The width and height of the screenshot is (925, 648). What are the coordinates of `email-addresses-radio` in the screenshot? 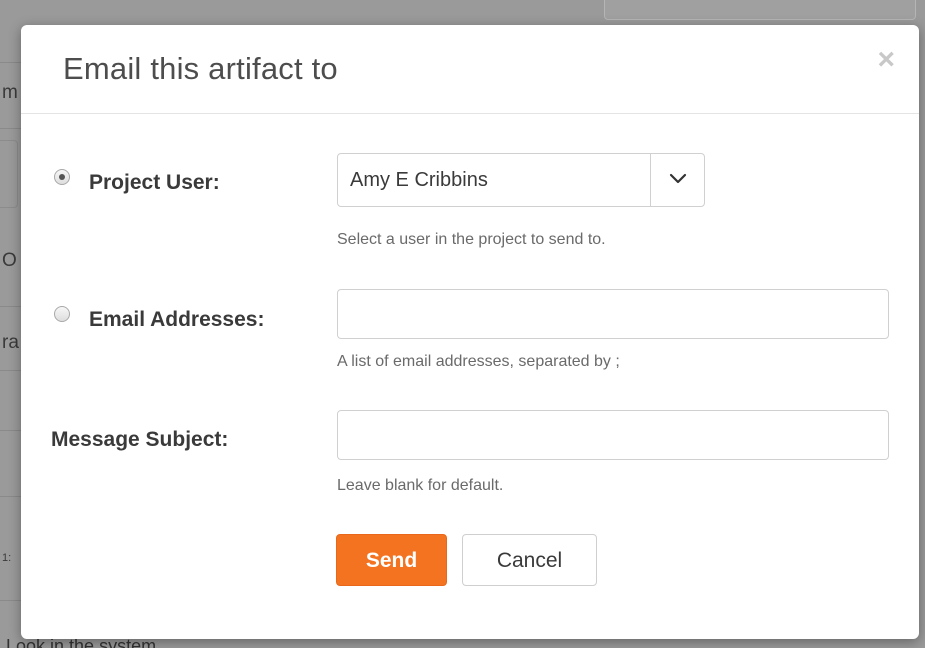 It's located at (62, 314).